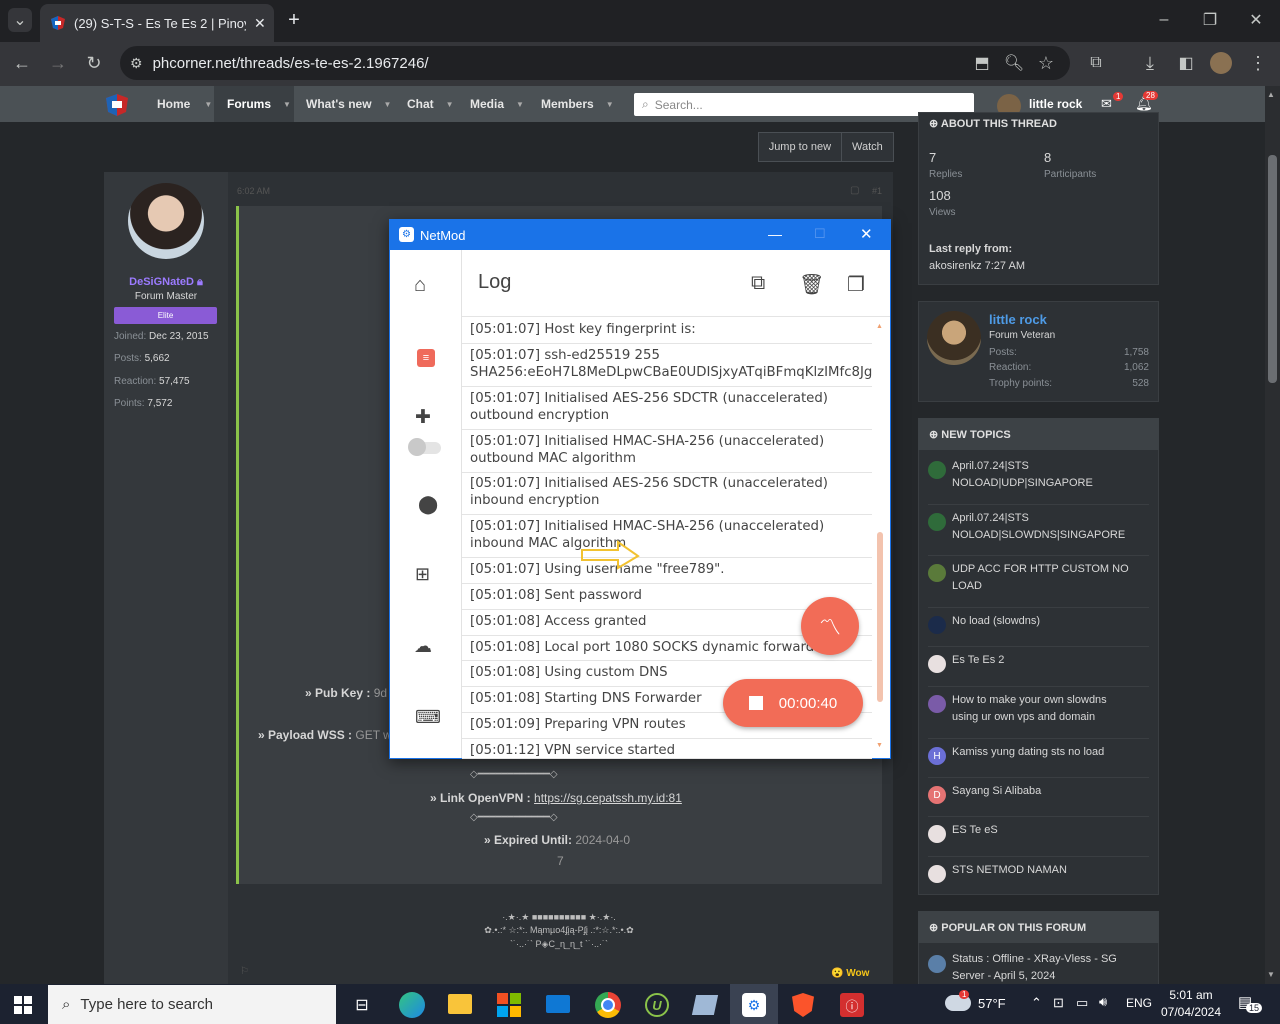 This screenshot has height=1024, width=1280. I want to click on netmod-titlebar: ⚙ NetMod — ☐ ✕, so click(640, 235).